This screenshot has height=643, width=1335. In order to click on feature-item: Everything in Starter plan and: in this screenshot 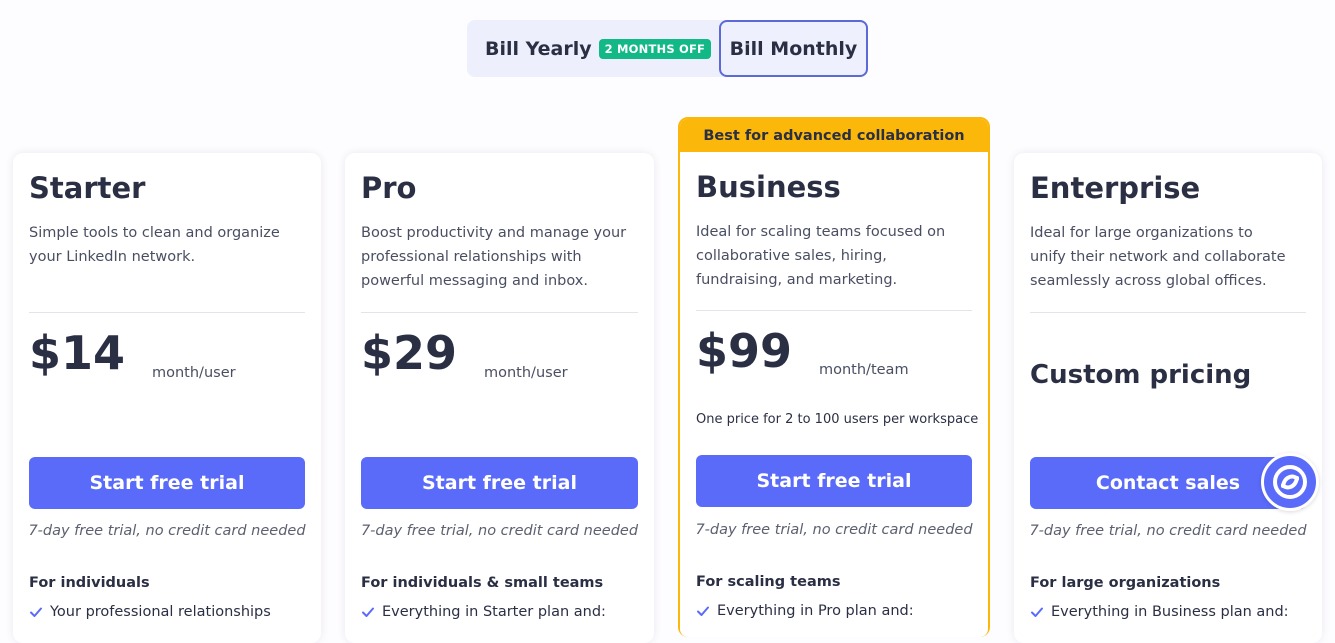, I will do `click(483, 612)`.